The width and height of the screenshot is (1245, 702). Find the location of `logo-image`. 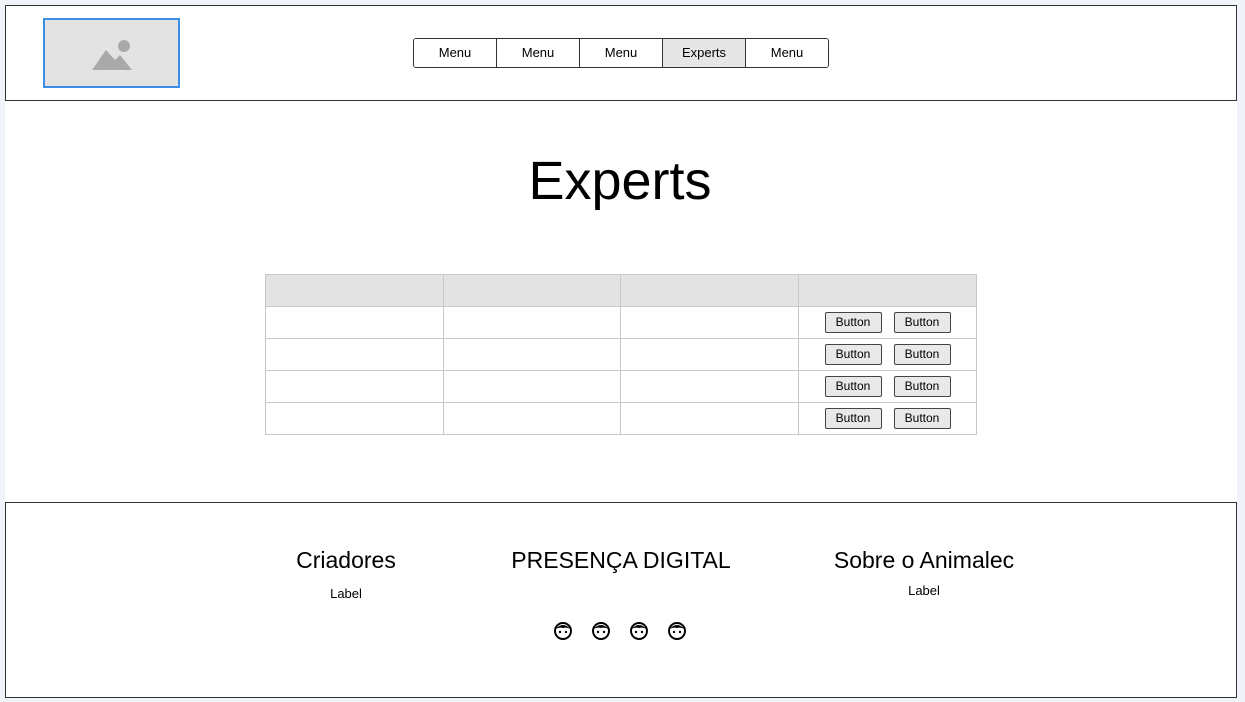

logo-image is located at coordinates (111, 53).